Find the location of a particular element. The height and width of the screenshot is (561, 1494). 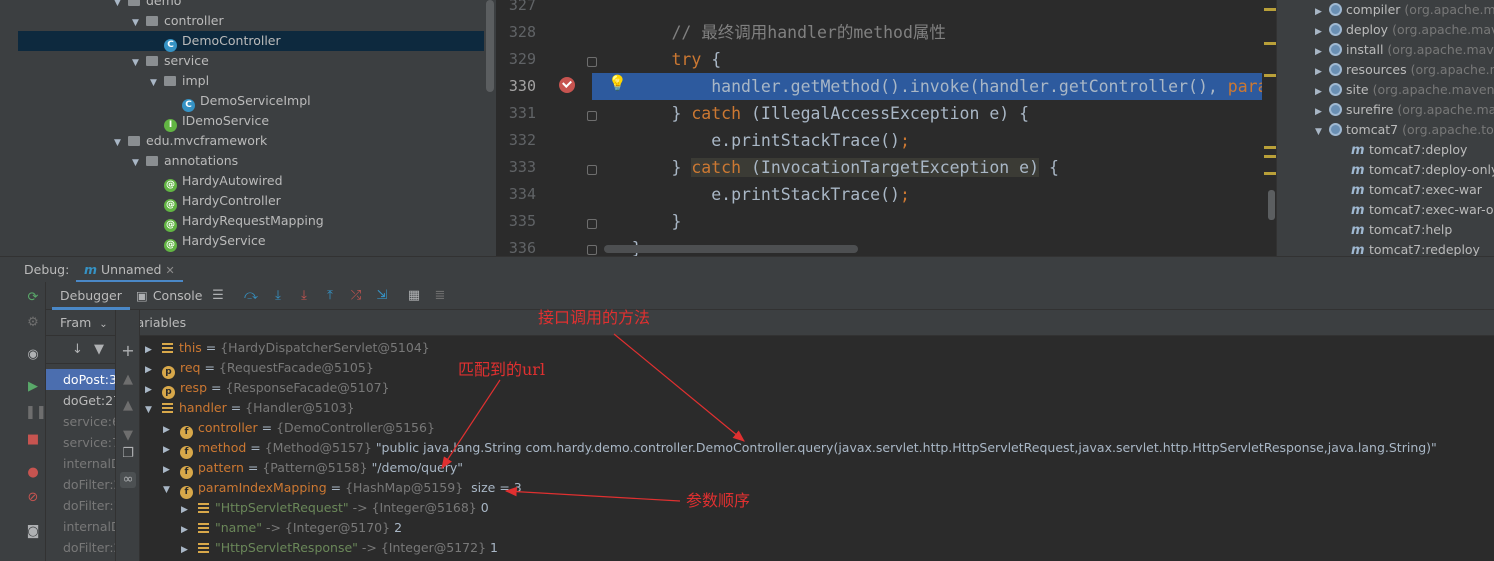

stack-frame: service:7 is located at coordinates (80, 442).